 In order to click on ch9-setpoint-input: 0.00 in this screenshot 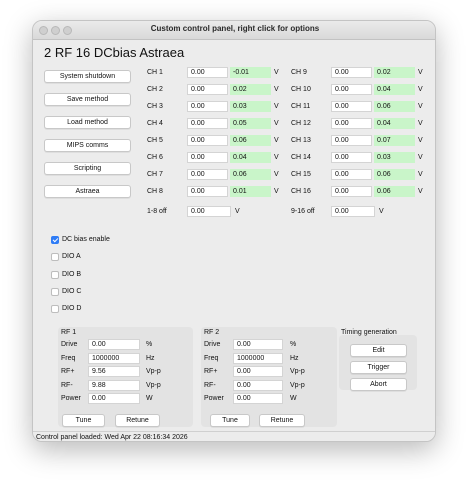, I will do `click(351, 72)`.